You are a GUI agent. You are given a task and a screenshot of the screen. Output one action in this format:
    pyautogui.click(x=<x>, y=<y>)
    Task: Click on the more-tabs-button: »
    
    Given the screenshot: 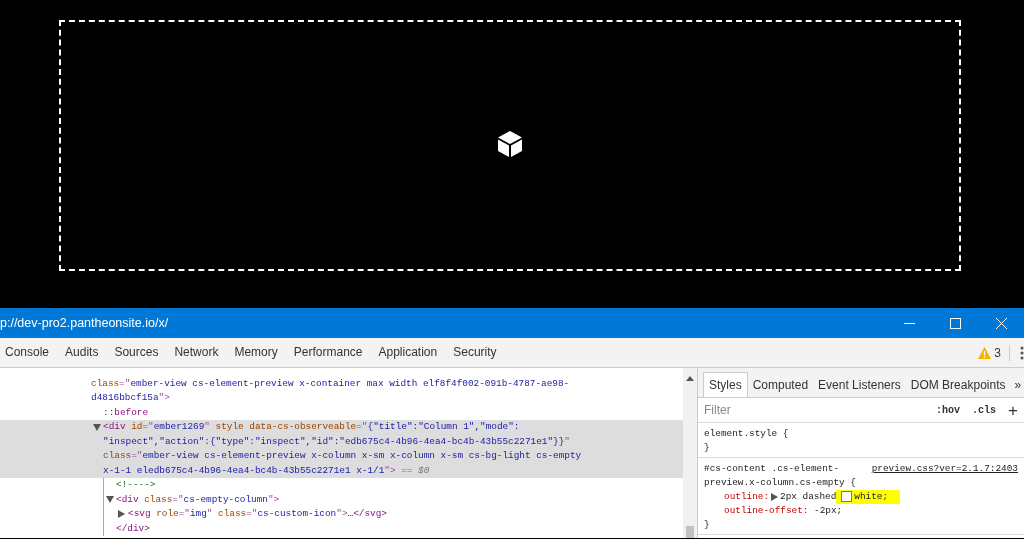 What is the action you would take?
    pyautogui.click(x=1017, y=385)
    